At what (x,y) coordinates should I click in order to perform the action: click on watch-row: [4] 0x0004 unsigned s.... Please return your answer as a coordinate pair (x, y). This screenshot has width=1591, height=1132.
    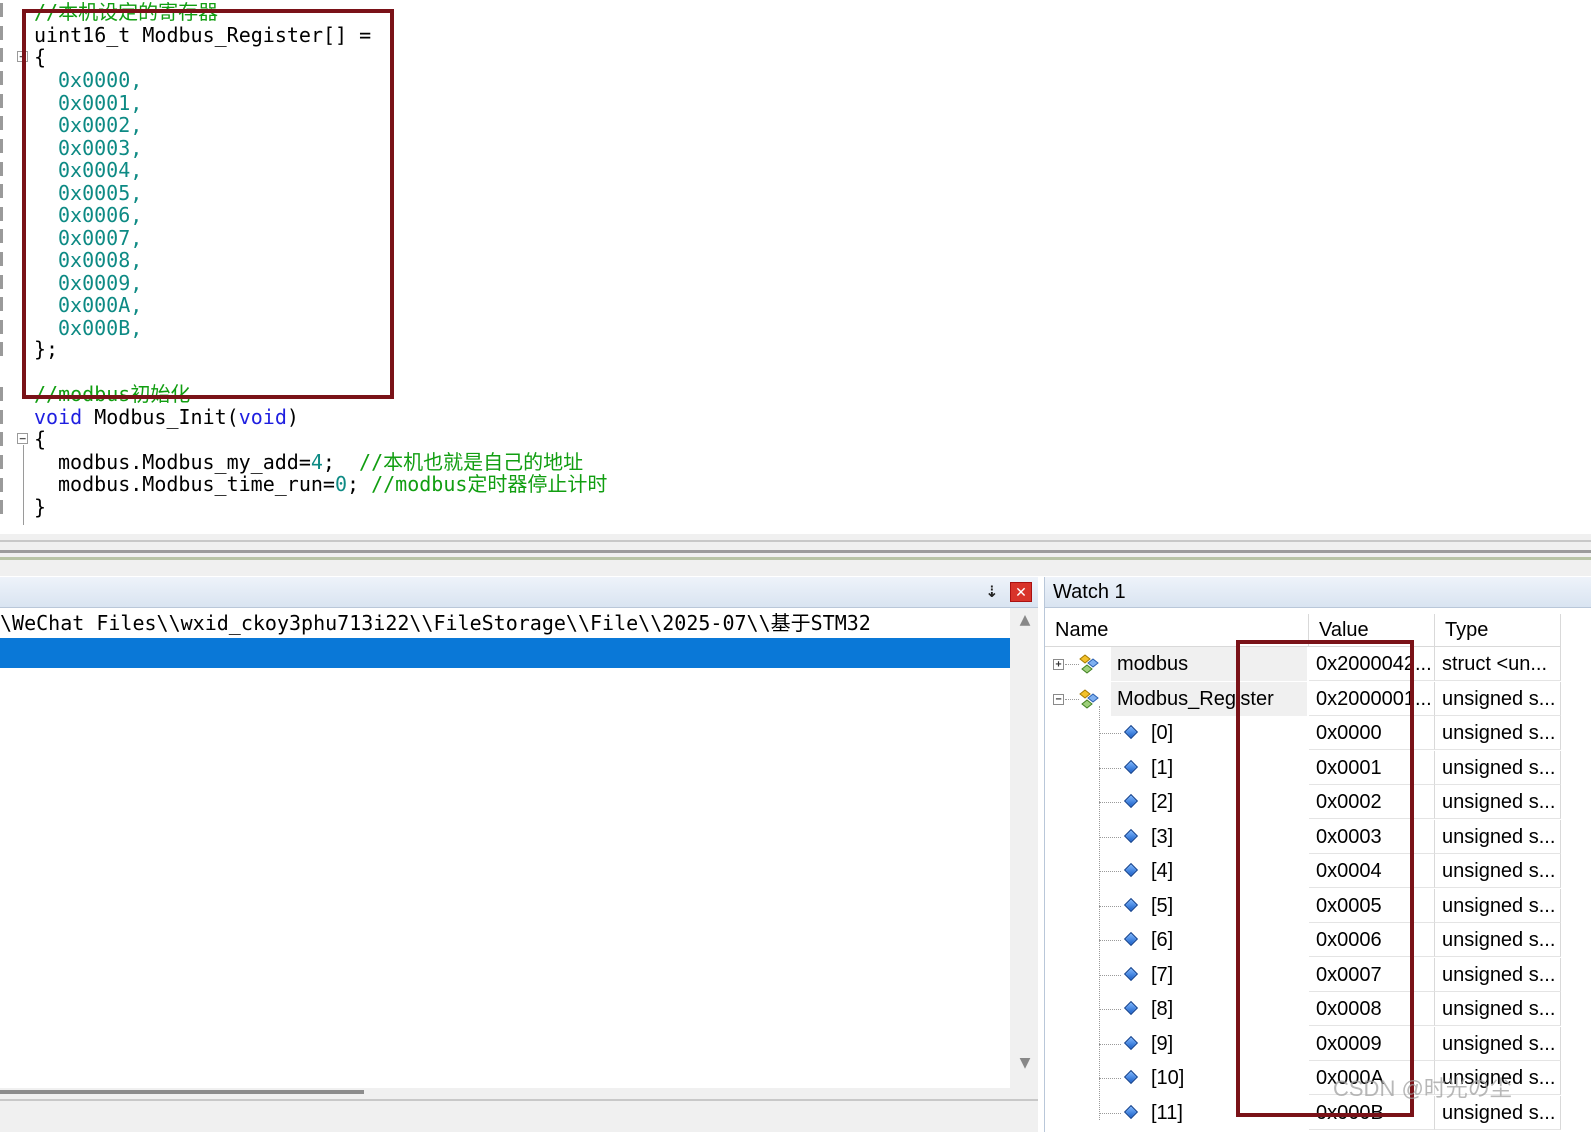
    Looking at the image, I should click on (1318, 871).